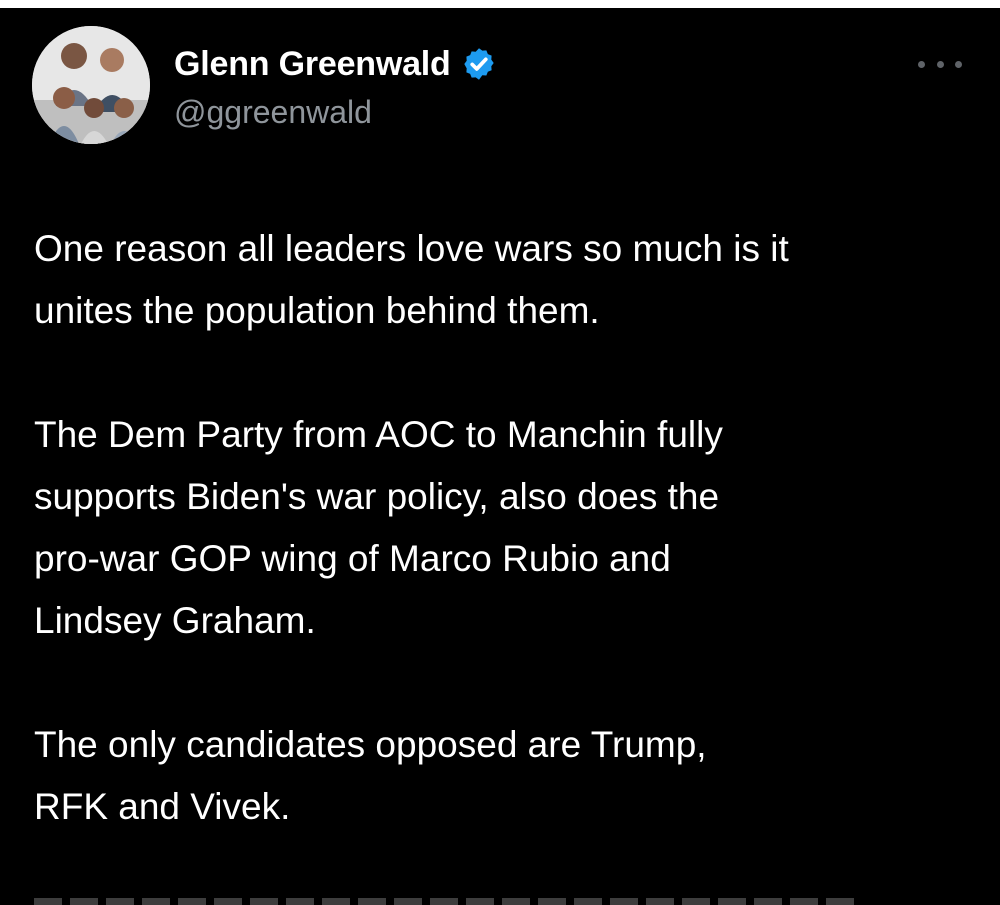 The height and width of the screenshot is (905, 1000). I want to click on avatar, so click(91, 85).